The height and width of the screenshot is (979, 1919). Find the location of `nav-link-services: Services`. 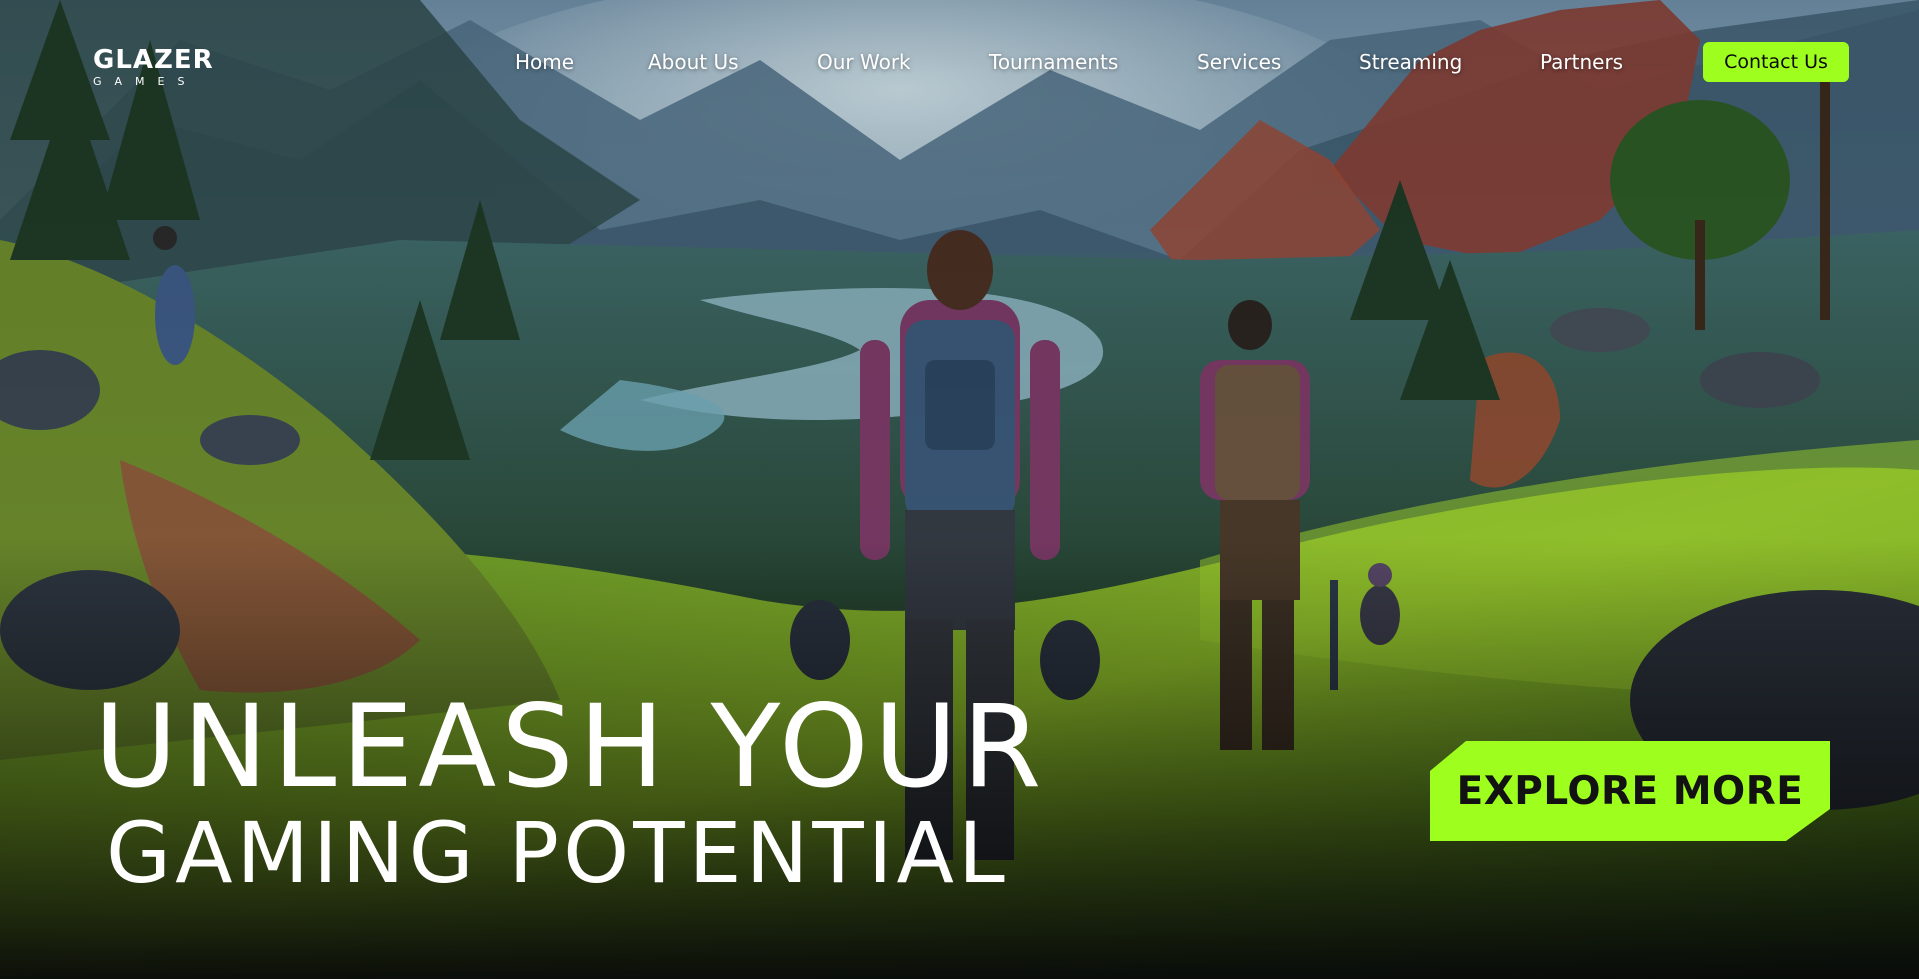

nav-link-services: Services is located at coordinates (1239, 62).